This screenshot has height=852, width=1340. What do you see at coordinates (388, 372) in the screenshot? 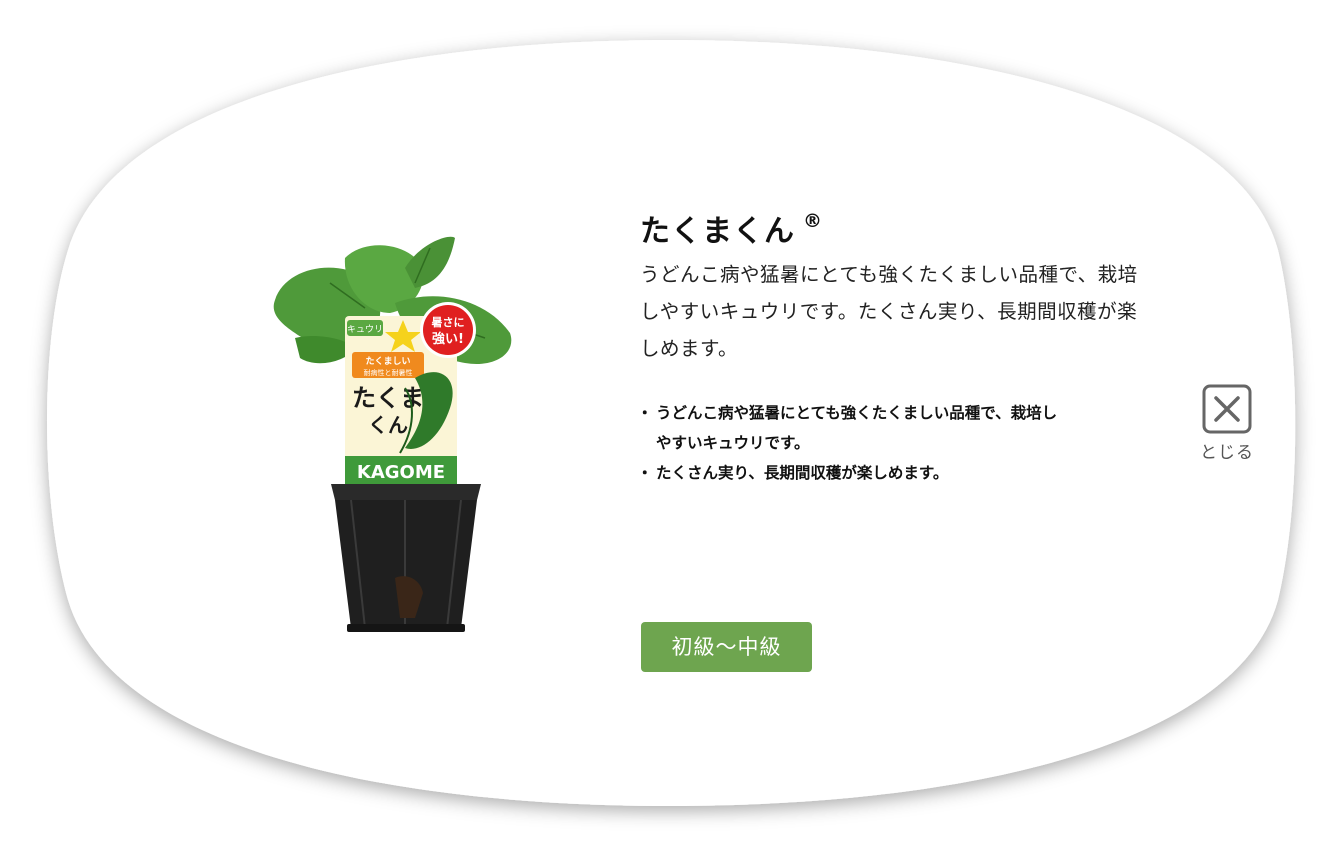
I see `tag-orange-line2: 耐病性と耐暑性` at bounding box center [388, 372].